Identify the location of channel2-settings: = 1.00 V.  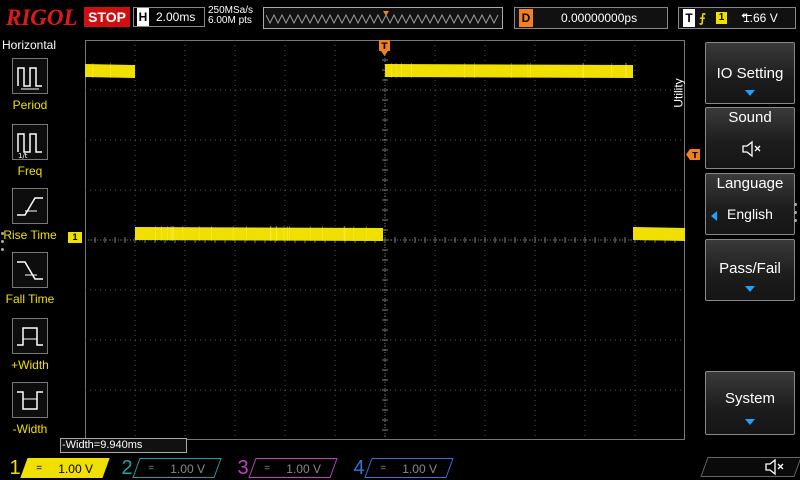
(176, 468).